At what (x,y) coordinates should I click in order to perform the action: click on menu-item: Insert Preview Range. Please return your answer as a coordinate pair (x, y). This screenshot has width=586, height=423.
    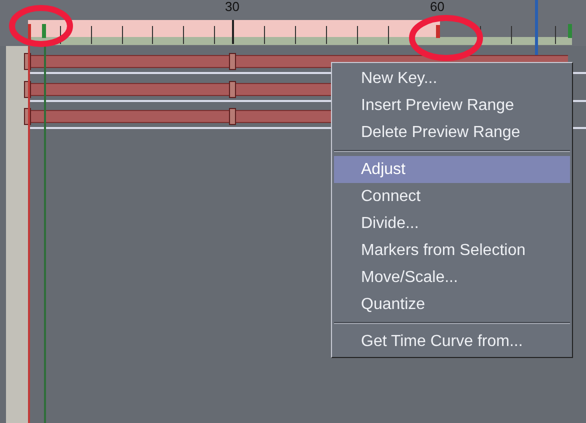
    Looking at the image, I should click on (452, 105).